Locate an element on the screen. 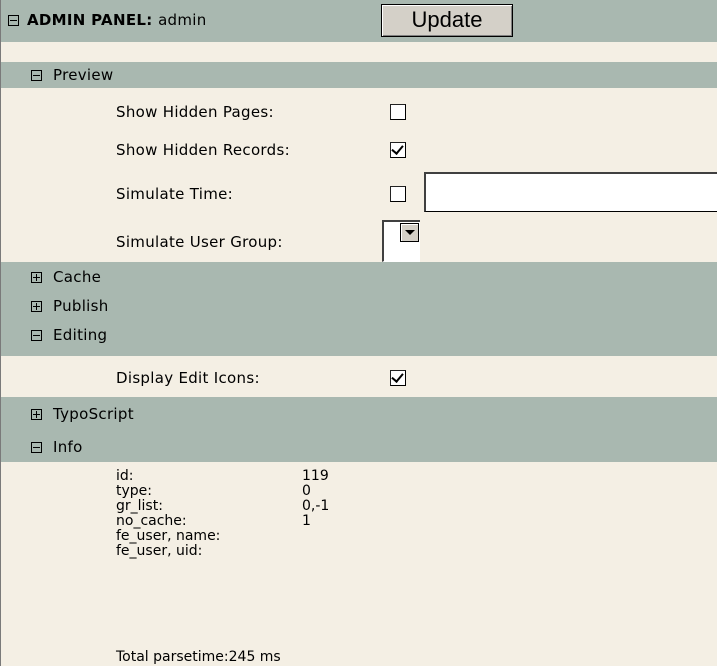 The height and width of the screenshot is (666, 717). show-hidden-records-checkbox is located at coordinates (398, 150).